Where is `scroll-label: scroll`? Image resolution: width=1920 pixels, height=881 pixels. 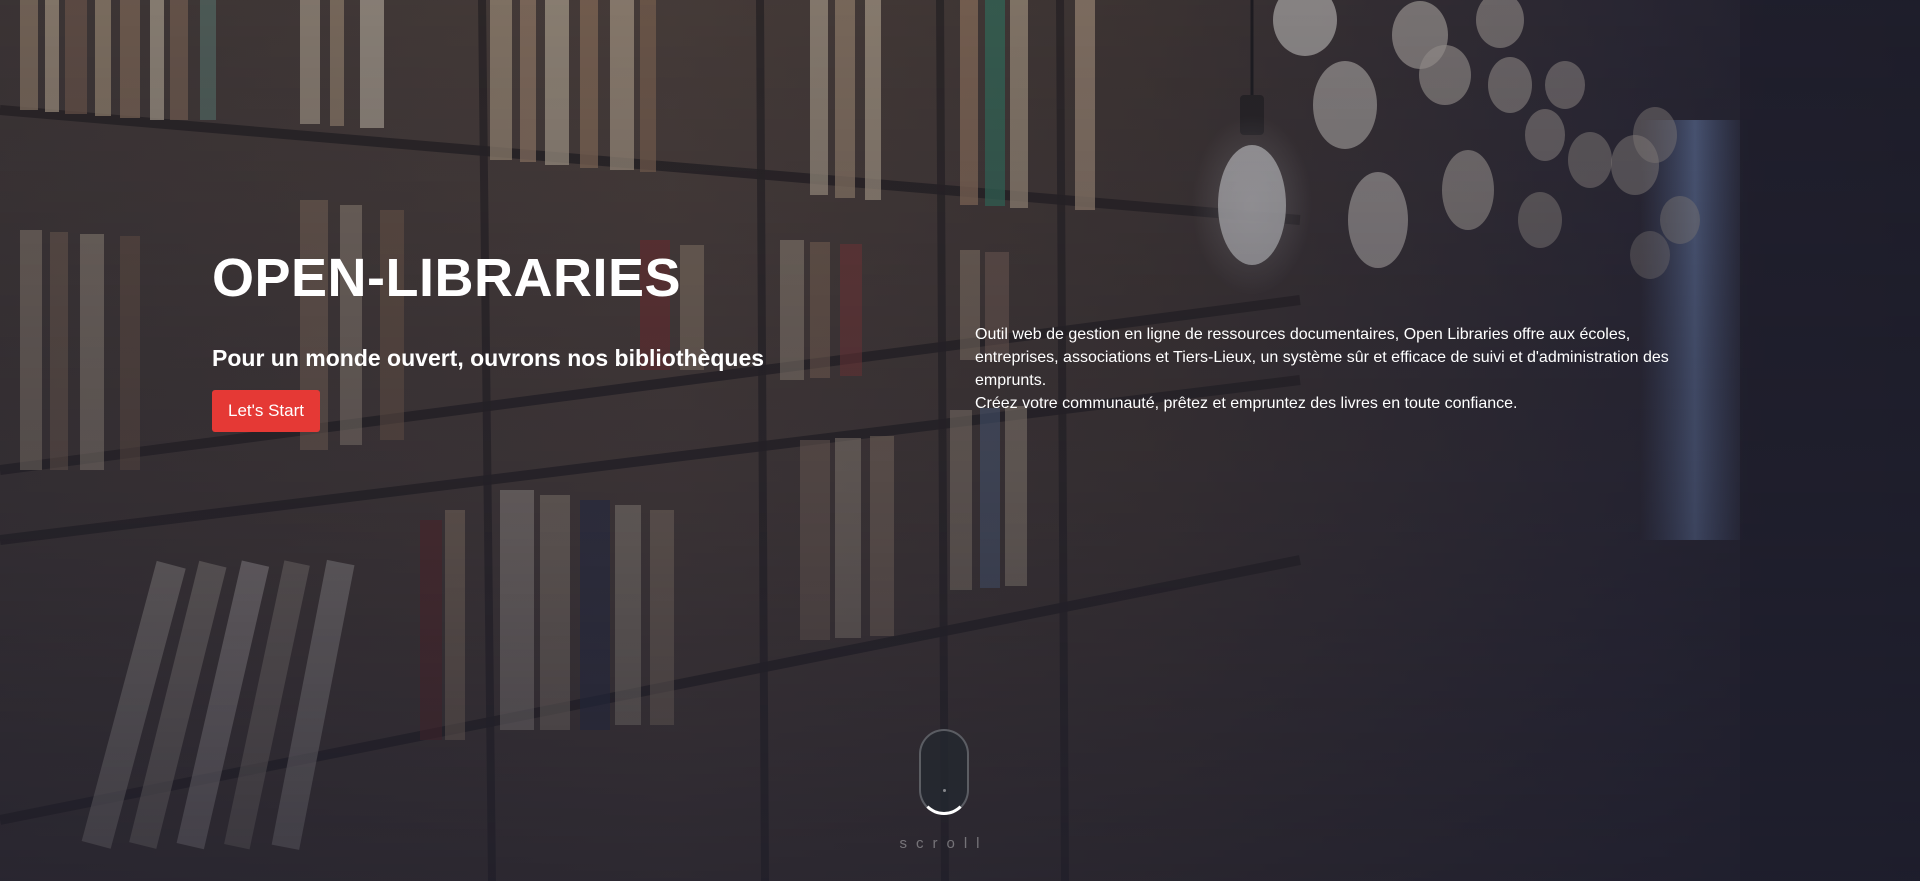 scroll-label: scroll is located at coordinates (944, 843).